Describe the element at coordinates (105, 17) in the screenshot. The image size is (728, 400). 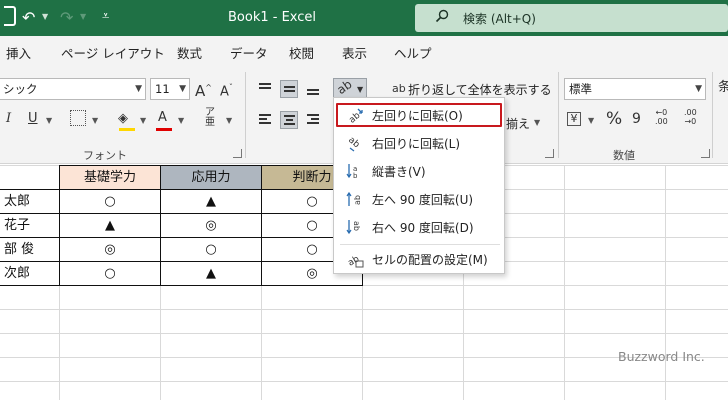
I see `customize-quick-access-icon: ⩡` at that location.